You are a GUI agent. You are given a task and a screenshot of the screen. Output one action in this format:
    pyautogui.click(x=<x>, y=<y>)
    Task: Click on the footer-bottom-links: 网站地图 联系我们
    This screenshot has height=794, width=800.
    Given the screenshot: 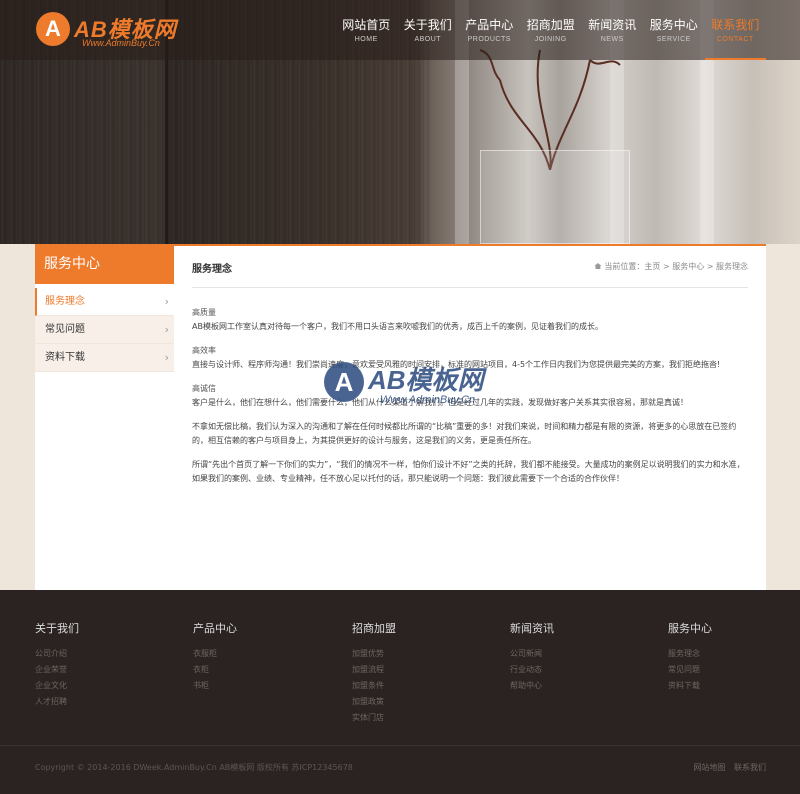 What is the action you would take?
    pyautogui.click(x=726, y=767)
    